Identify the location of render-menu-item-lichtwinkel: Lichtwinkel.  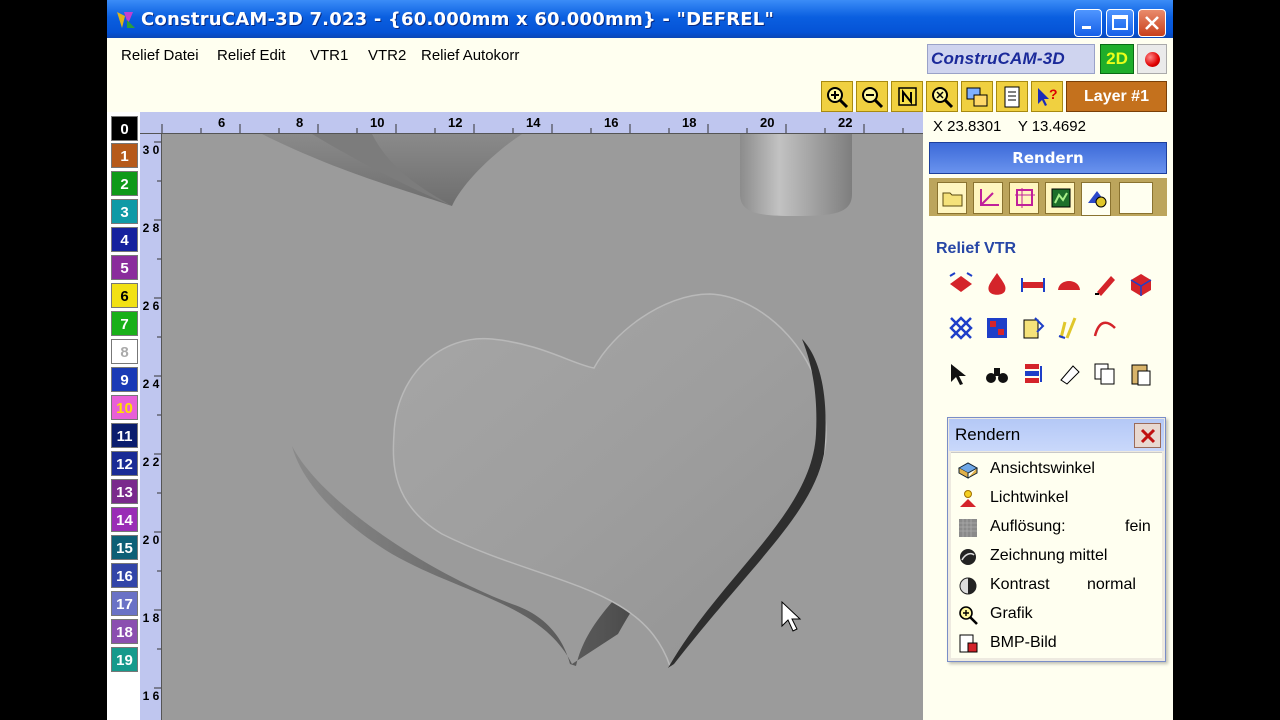
(1056, 498).